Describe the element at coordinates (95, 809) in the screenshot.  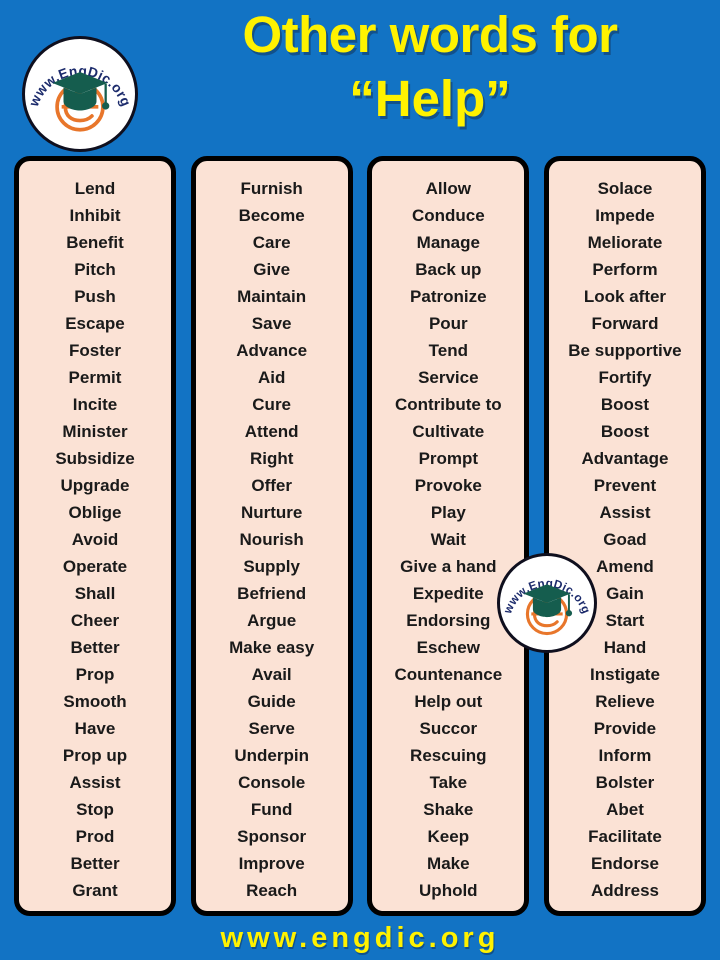
I see `word-item: Stop` at that location.